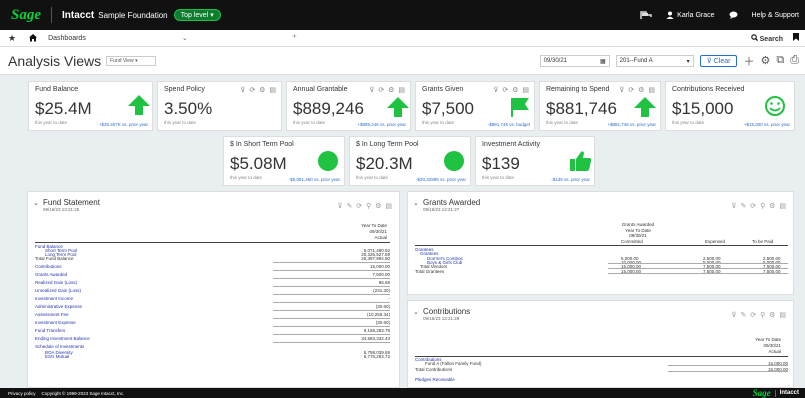 The height and width of the screenshot is (398, 805). I want to click on entity-selector: Top level ▾, so click(197, 15).